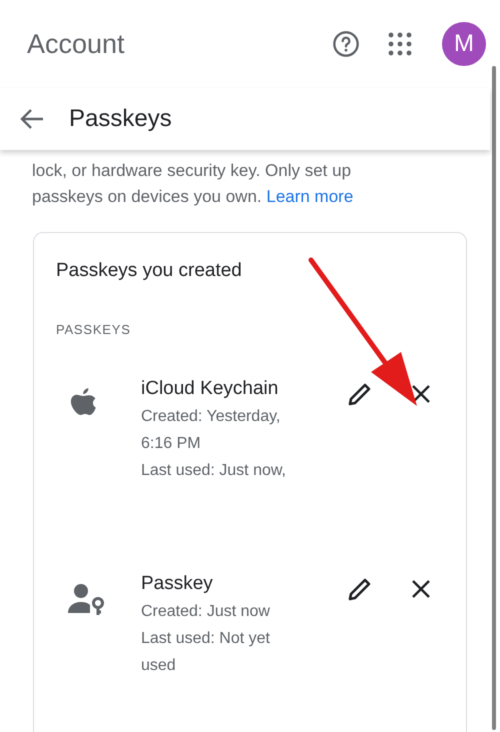 The width and height of the screenshot is (500, 732). I want to click on back-arrow-icon, so click(32, 119).